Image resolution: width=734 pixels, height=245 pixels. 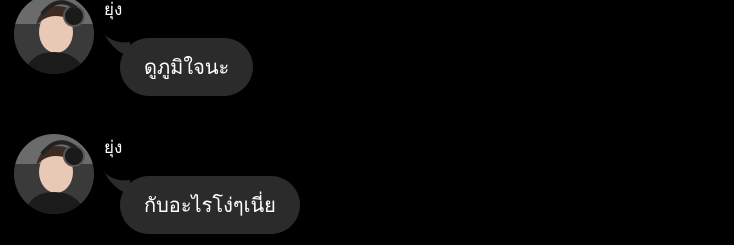 I want to click on message-bubble: ดูภูมิใจนะ, so click(x=187, y=67).